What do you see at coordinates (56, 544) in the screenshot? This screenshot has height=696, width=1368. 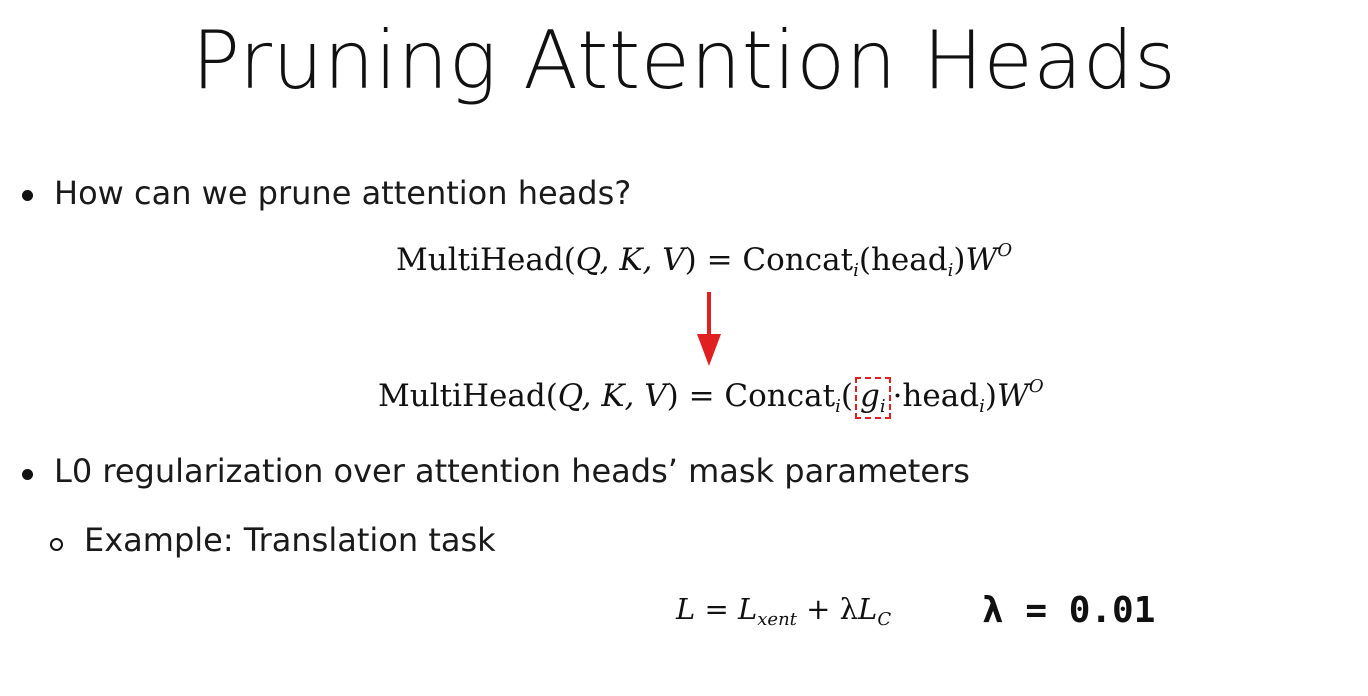 I see `sub-bullet-circle` at bounding box center [56, 544].